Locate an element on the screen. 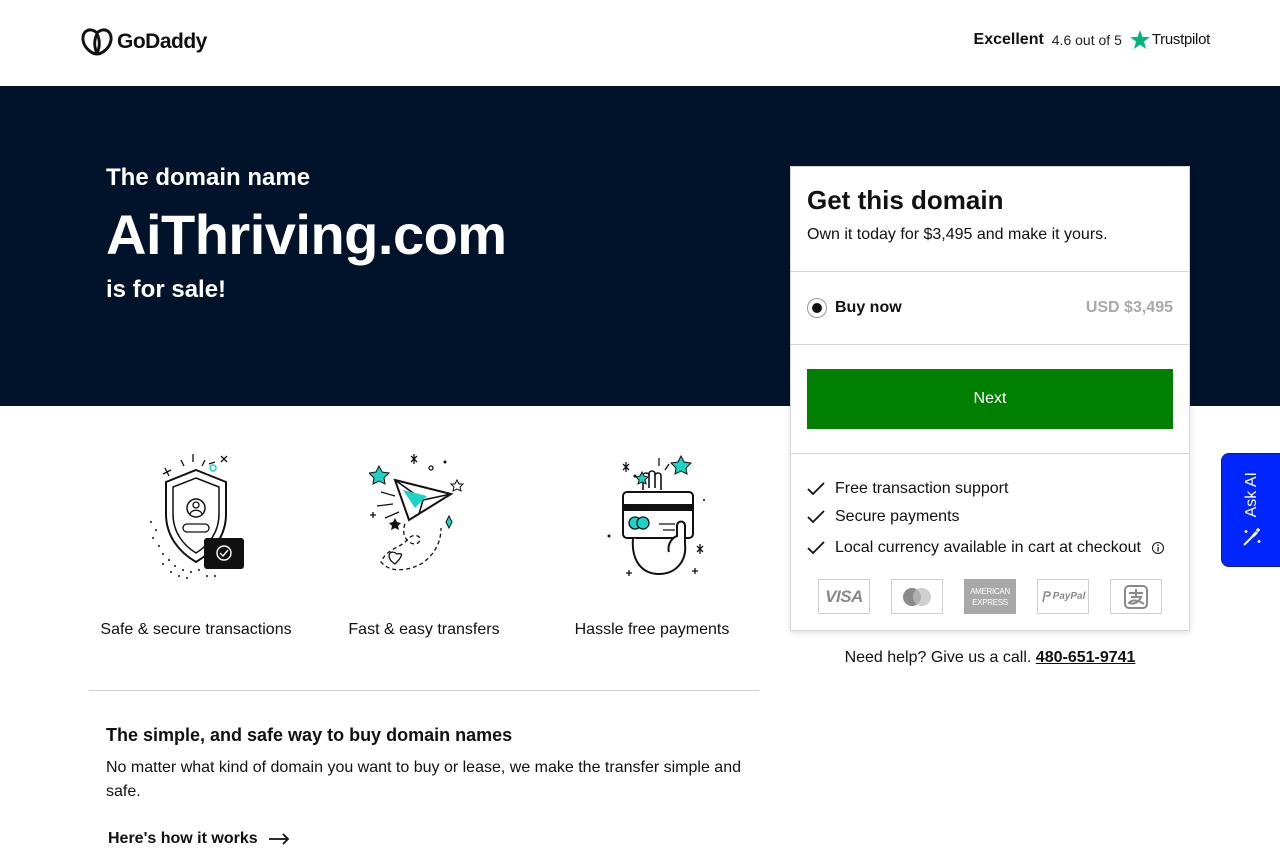 This screenshot has height=853, width=1280. phone-link: 480-651-9741 is located at coordinates (1086, 657).